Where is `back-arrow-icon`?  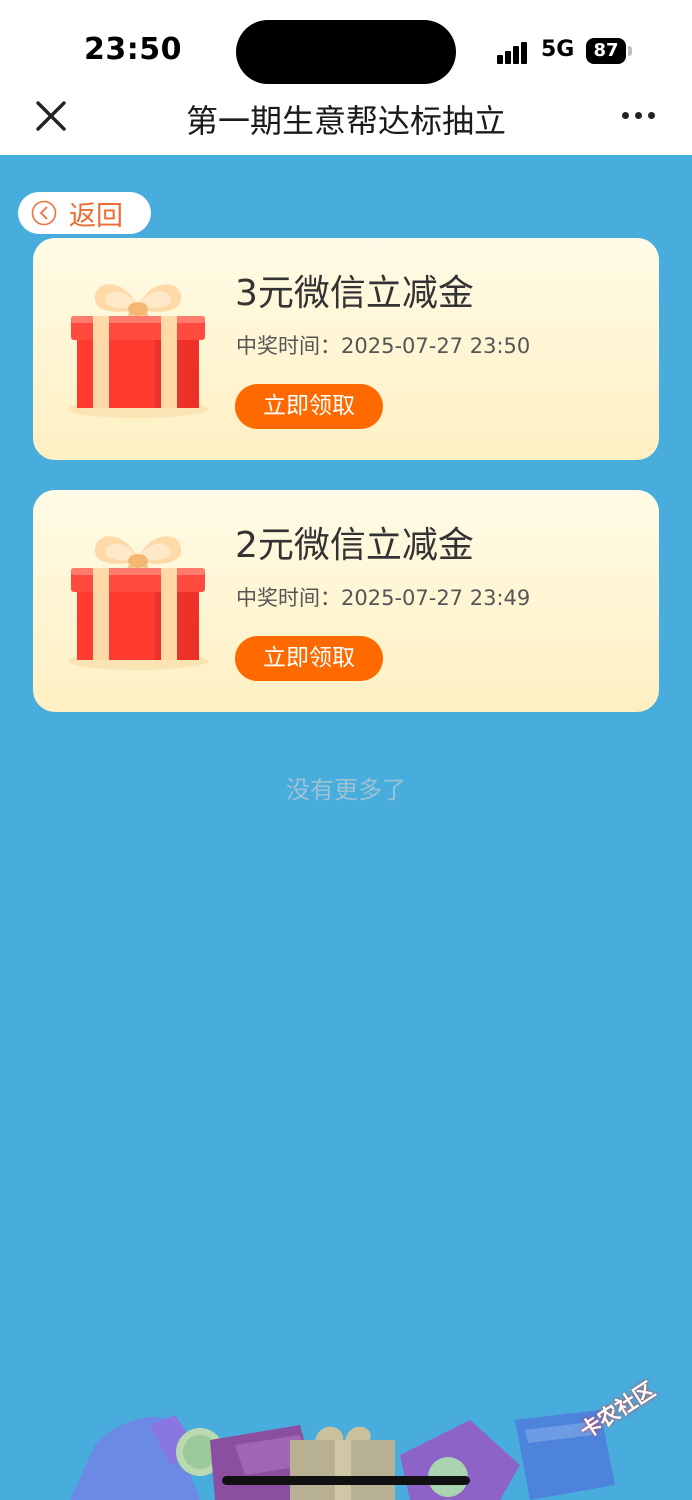 back-arrow-icon is located at coordinates (44, 213).